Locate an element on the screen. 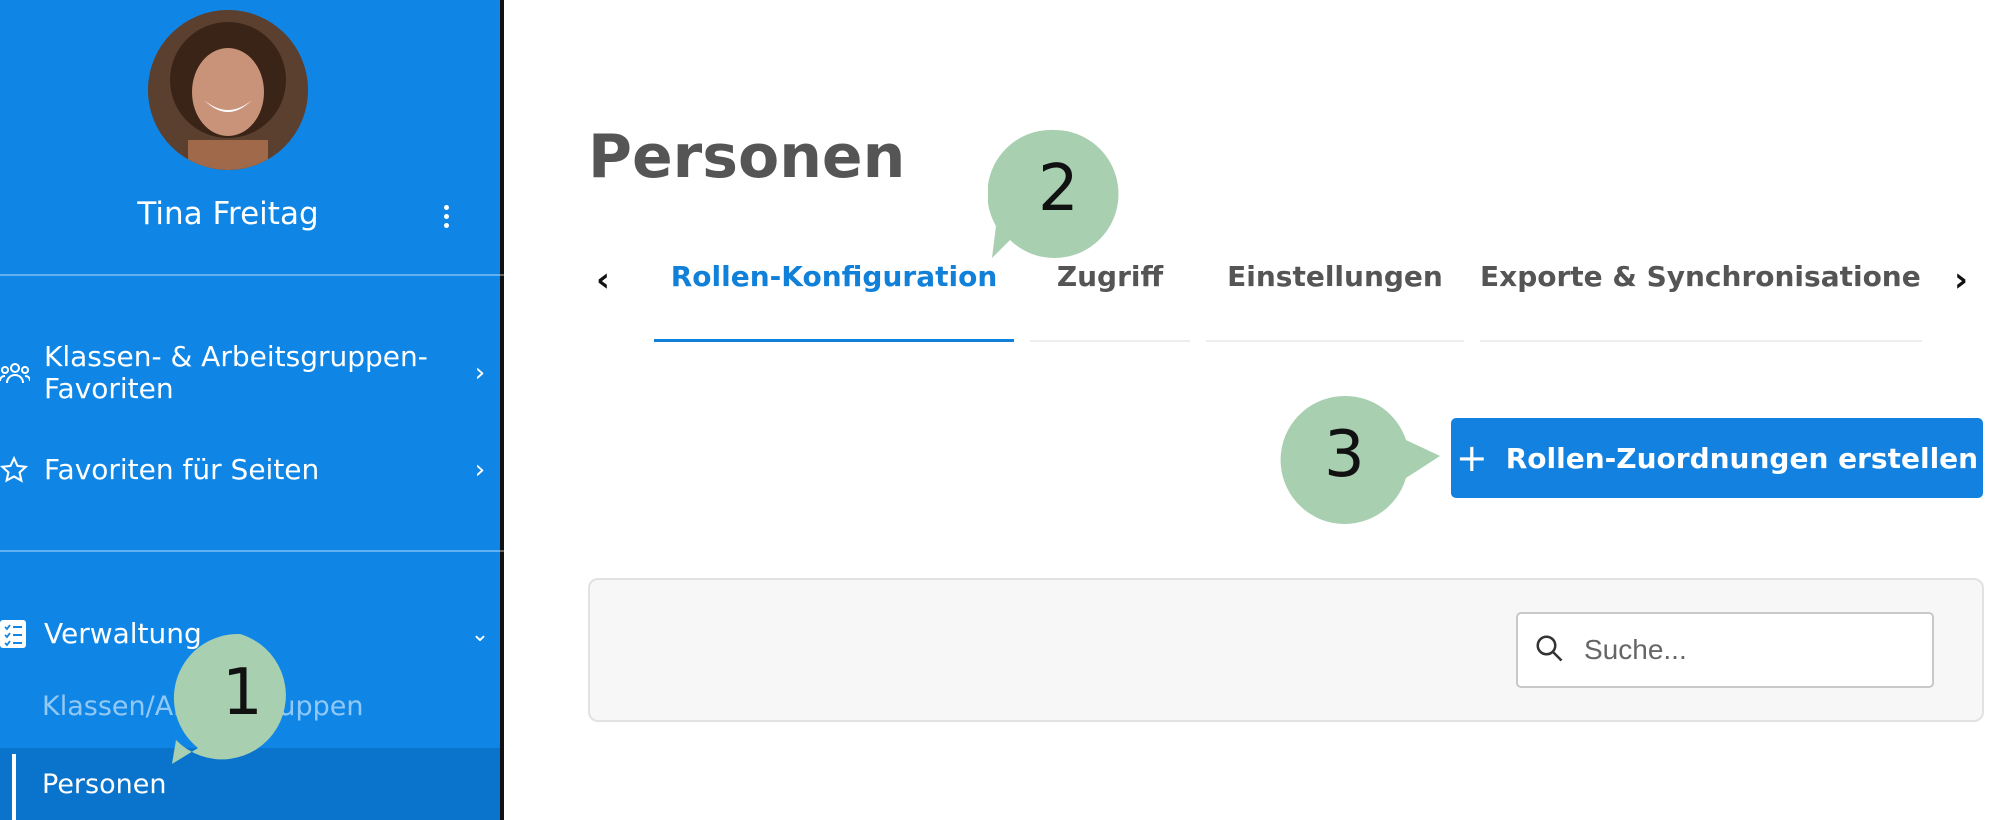 The height and width of the screenshot is (820, 2008). callout-2: 2 is located at coordinates (1056, 194).